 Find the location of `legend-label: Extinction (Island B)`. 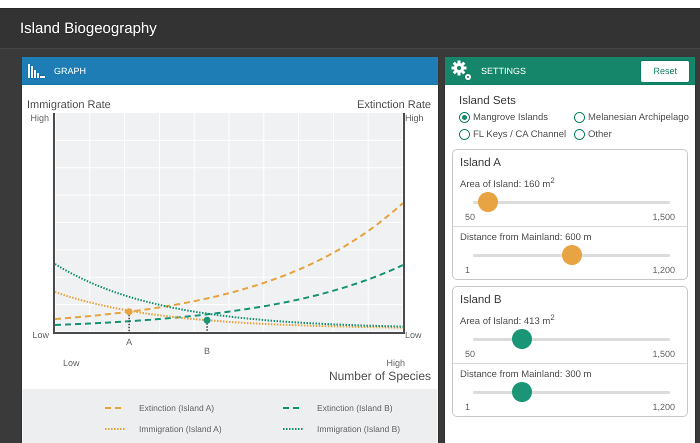

legend-label: Extinction (Island B) is located at coordinates (355, 407).